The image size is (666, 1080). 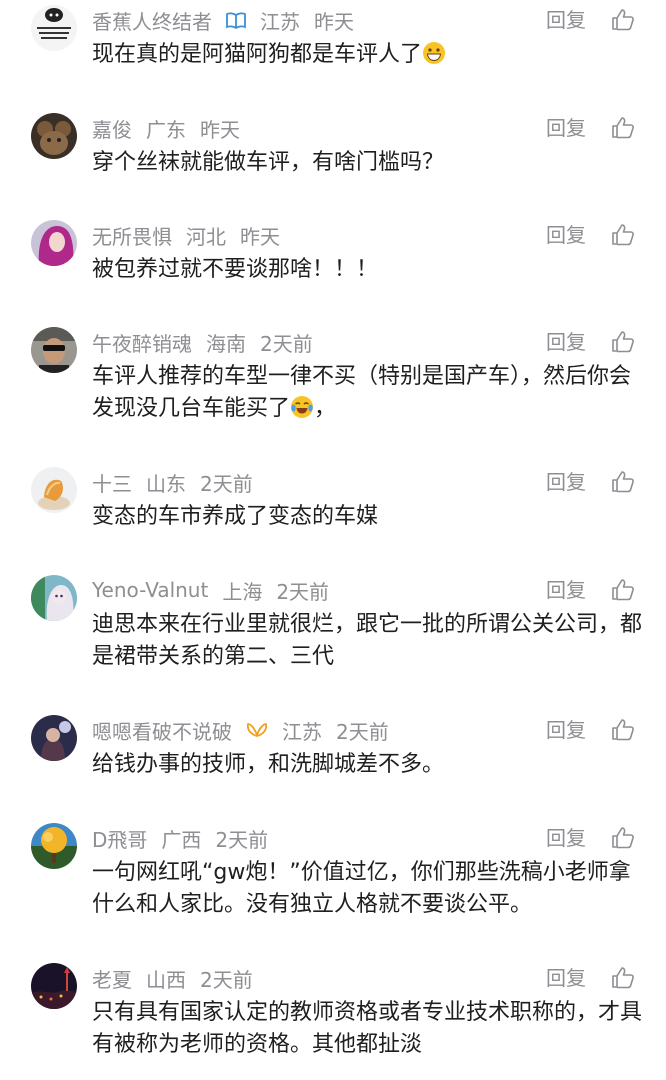 What do you see at coordinates (235, 516) in the screenshot?
I see `comment-text: 变态的车市养成了变态的车媒` at bounding box center [235, 516].